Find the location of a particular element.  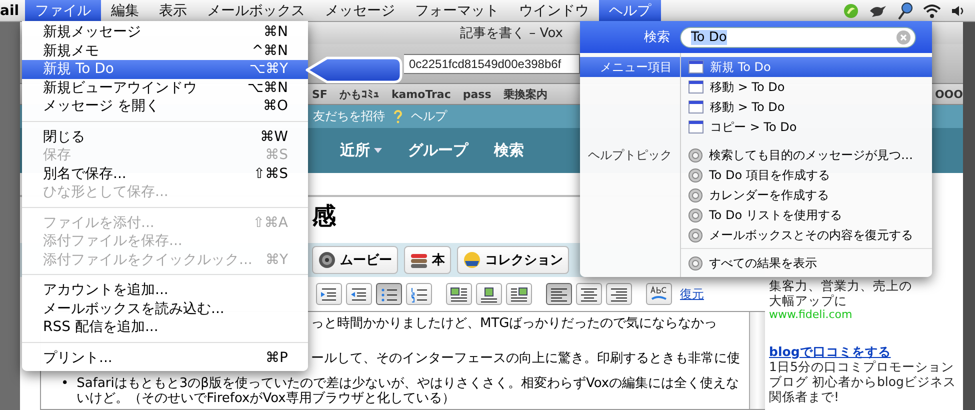

question-mark-icon is located at coordinates (398, 117).